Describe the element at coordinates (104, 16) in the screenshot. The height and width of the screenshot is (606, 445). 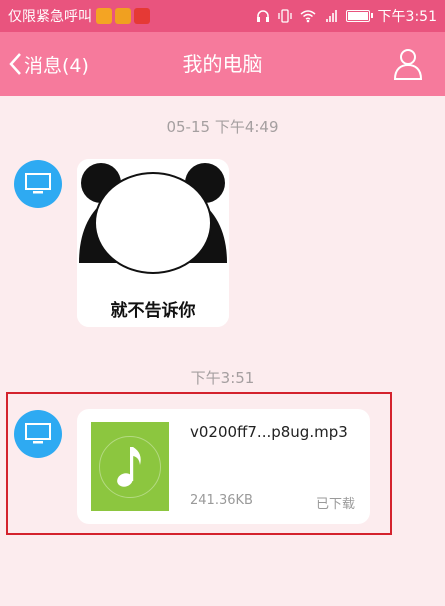
I see `browser-notification-icon` at that location.